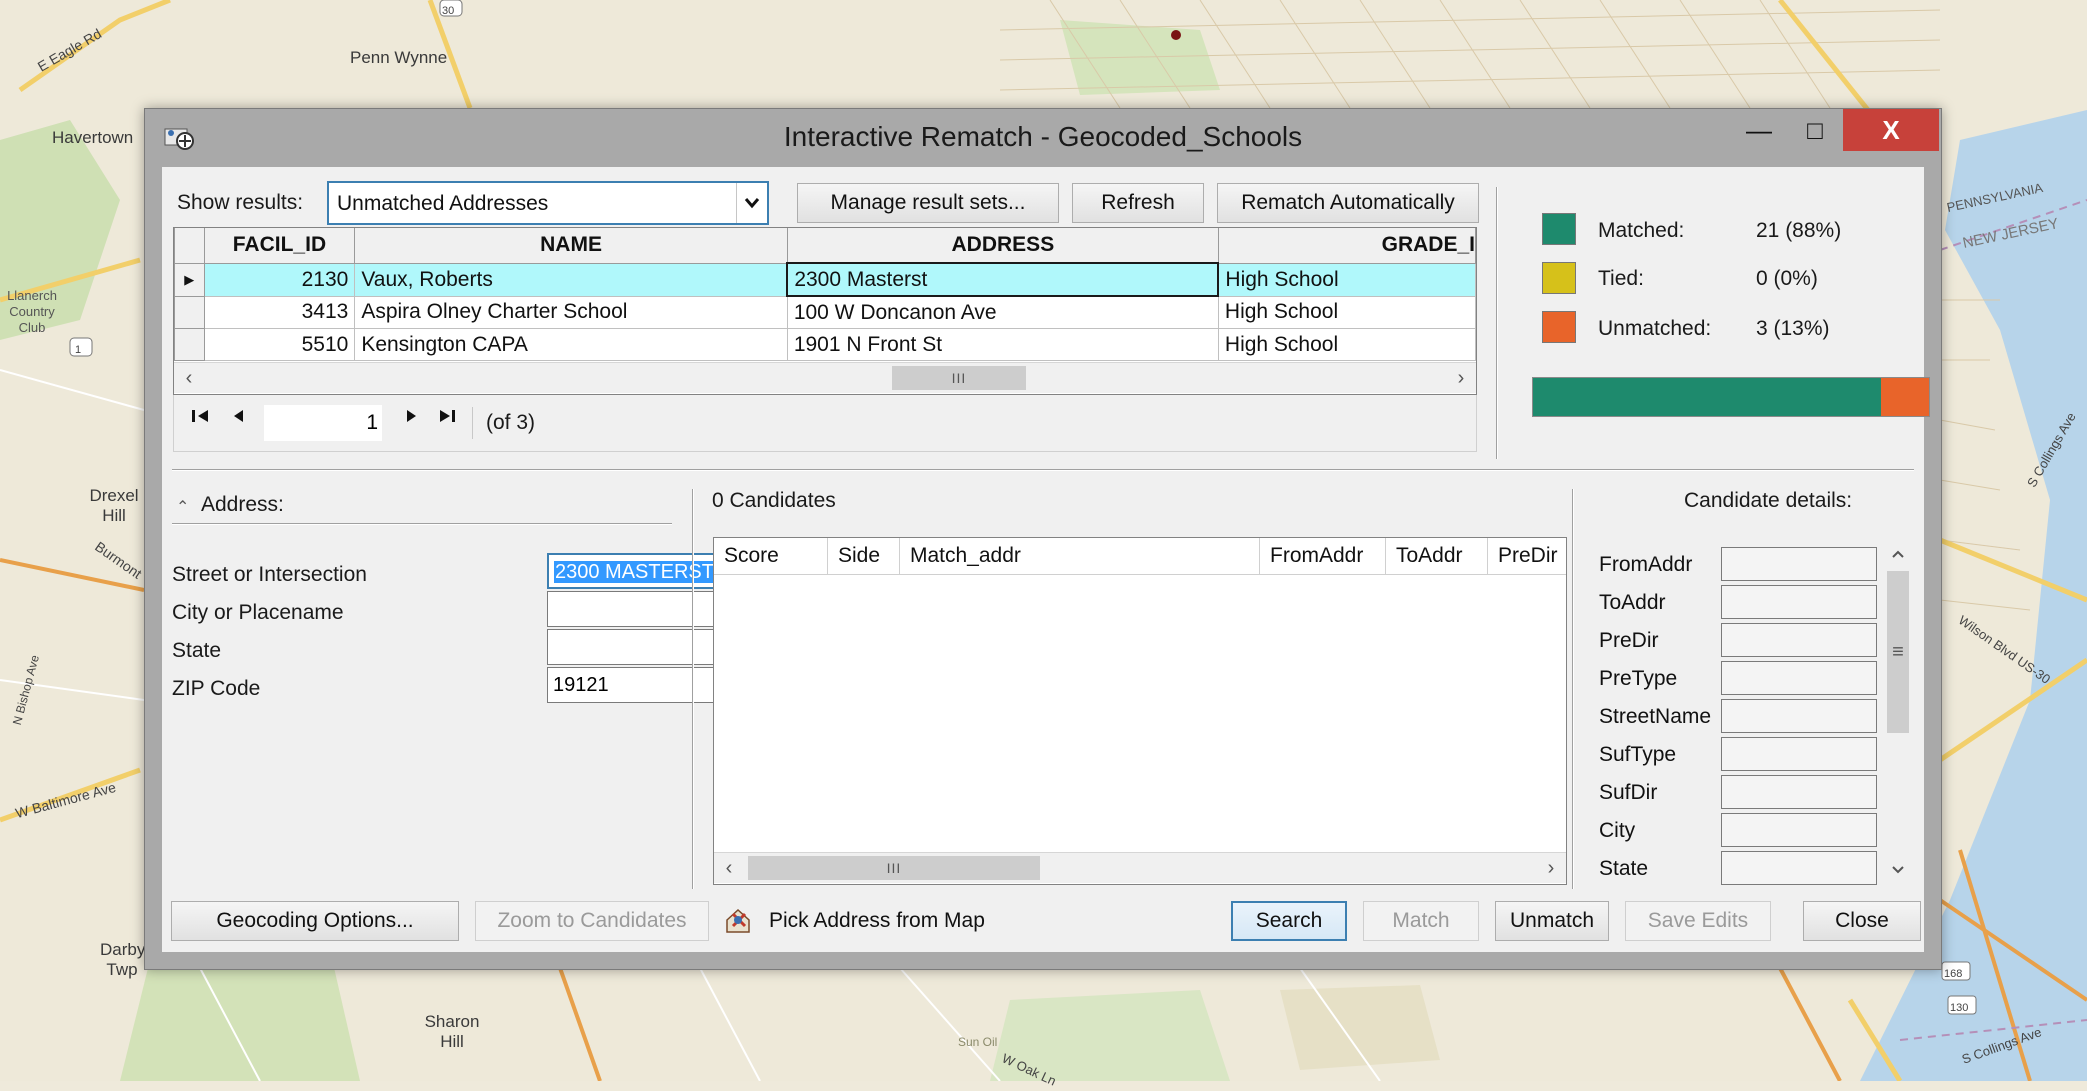 Image resolution: width=2087 pixels, height=1091 pixels. What do you see at coordinates (189, 246) in the screenshot?
I see `row-header-corner` at bounding box center [189, 246].